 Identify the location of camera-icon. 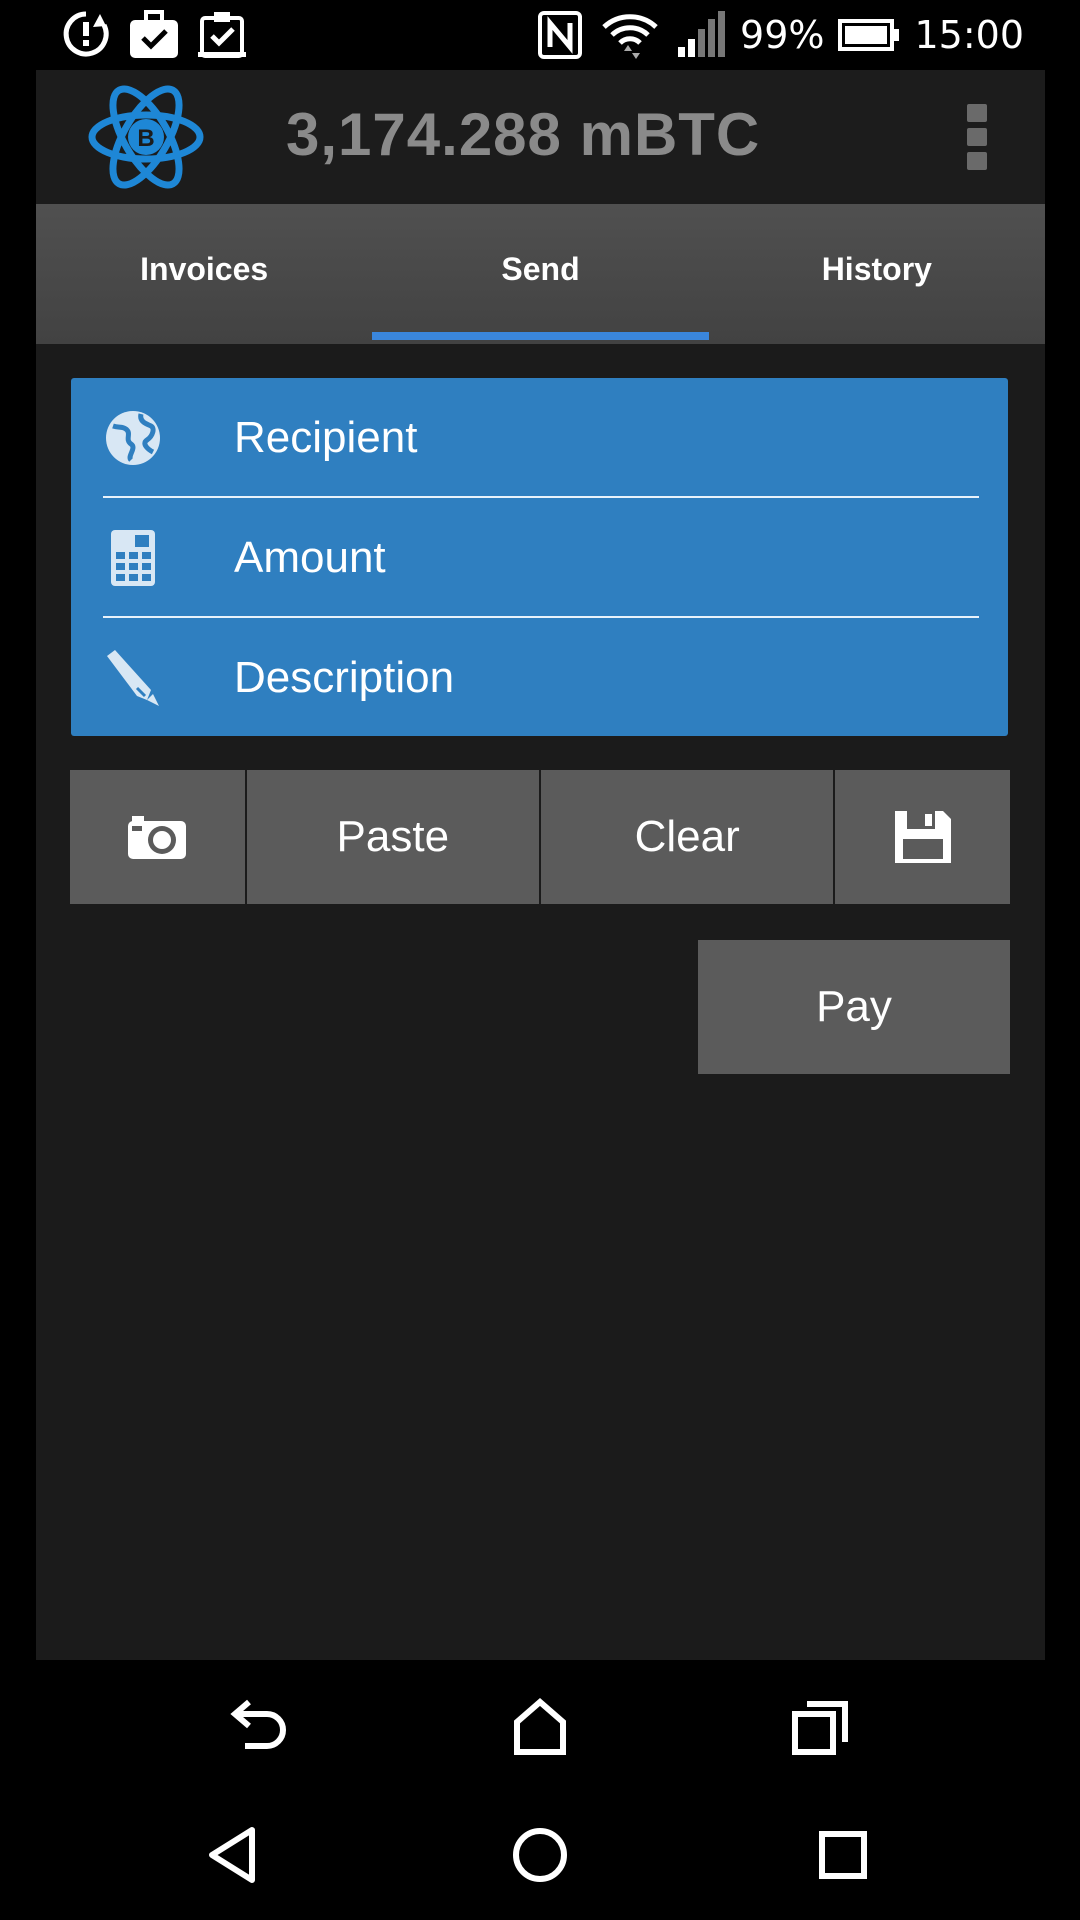
(157, 837).